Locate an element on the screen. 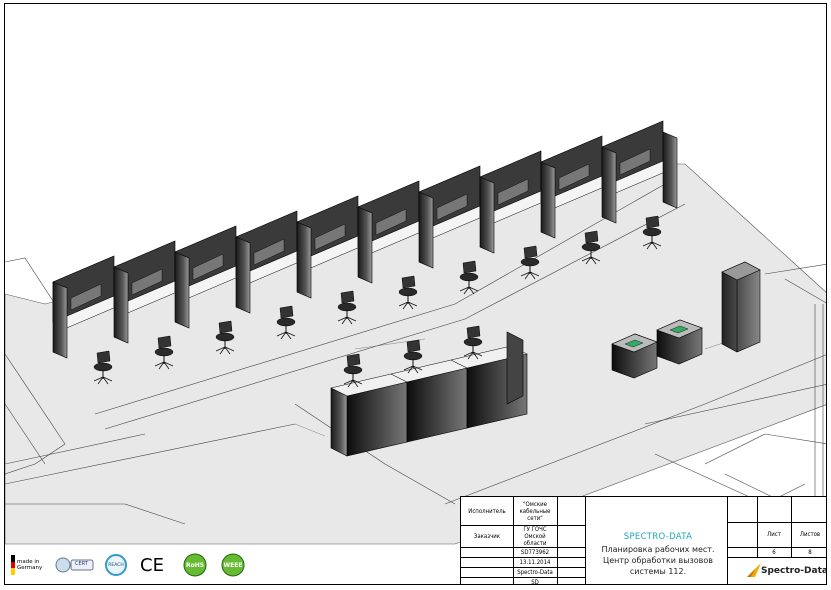 The image size is (831, 590). server-rack is located at coordinates (741, 307).